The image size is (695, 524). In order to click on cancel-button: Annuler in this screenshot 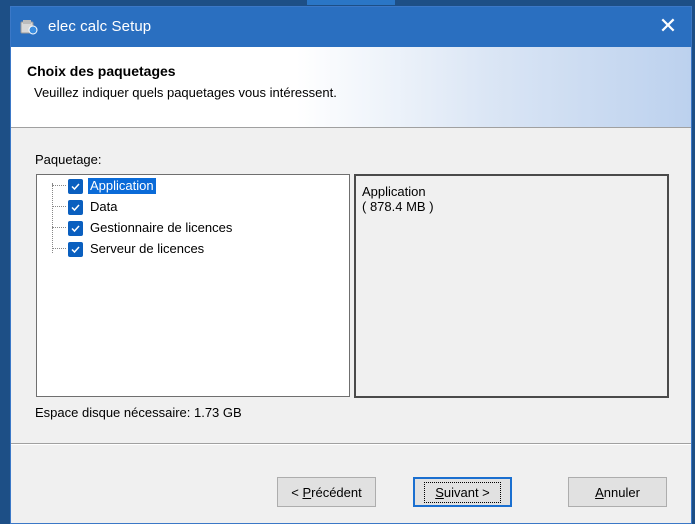, I will do `click(617, 492)`.